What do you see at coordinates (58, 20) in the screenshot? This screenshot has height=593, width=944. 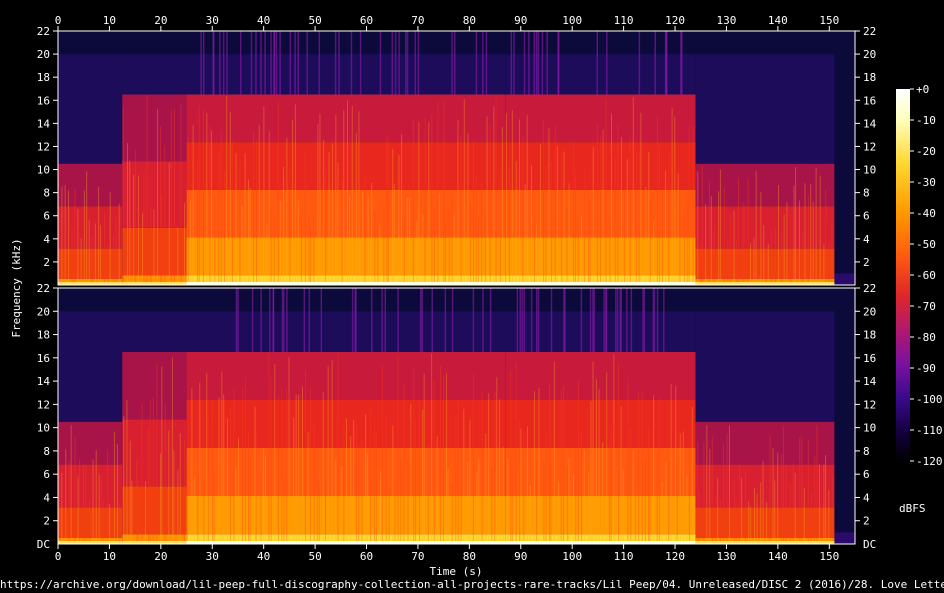 I see `x-tick-label-top: 0` at bounding box center [58, 20].